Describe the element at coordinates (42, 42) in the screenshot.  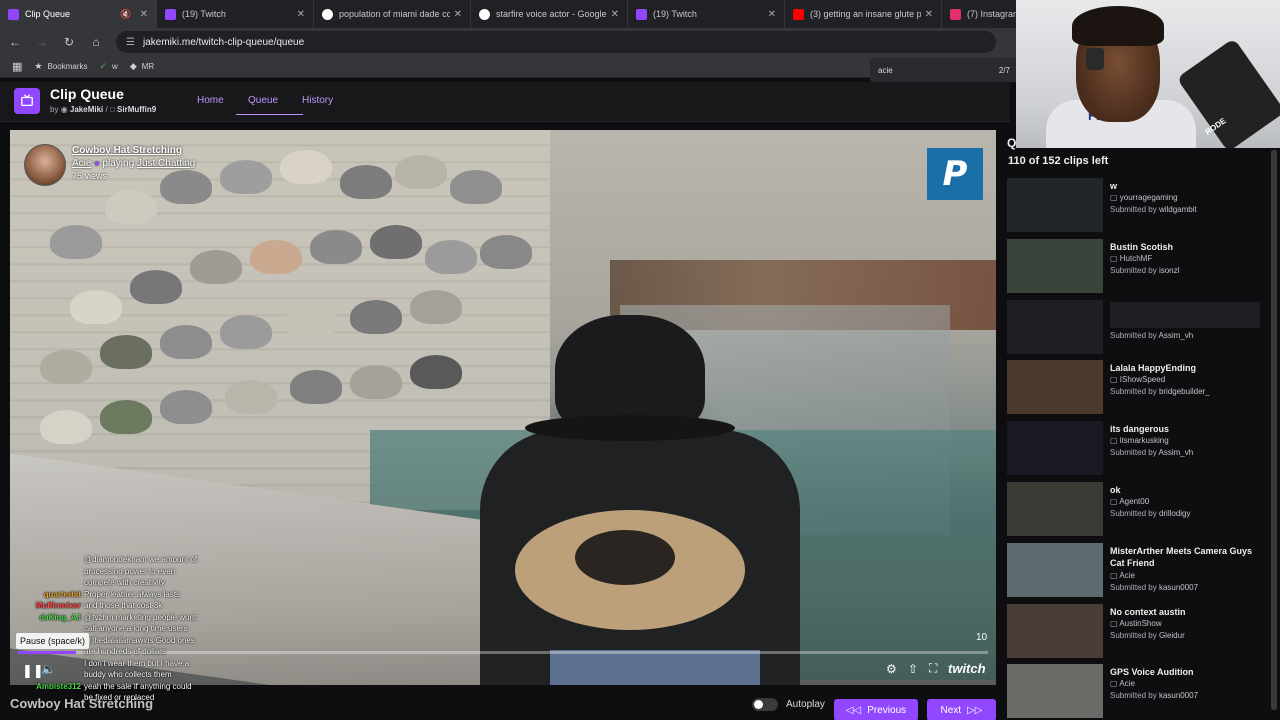
I see `forward-icon: →` at that location.